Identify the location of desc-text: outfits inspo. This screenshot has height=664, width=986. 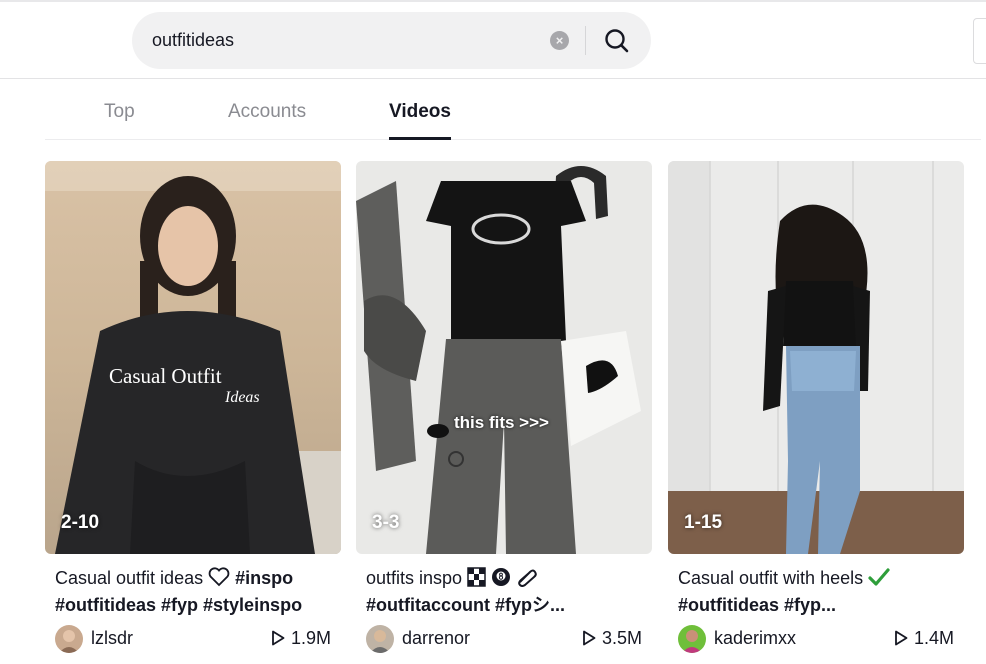
(417, 578).